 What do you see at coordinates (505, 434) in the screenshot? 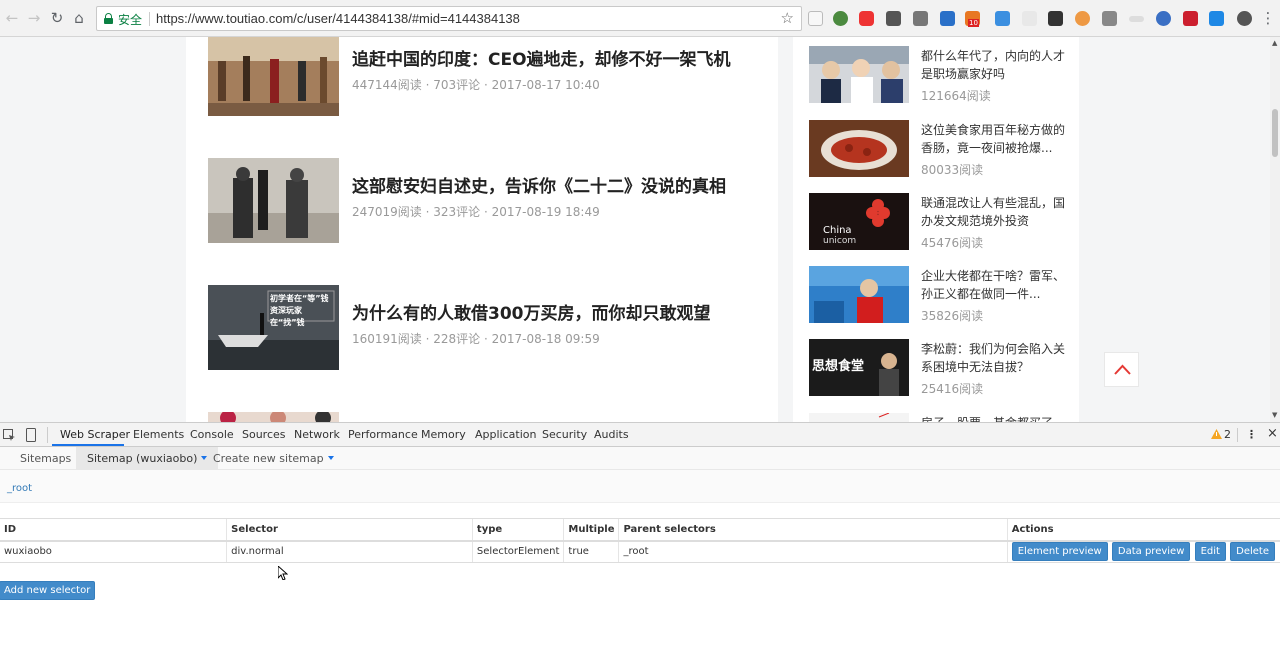
I see `tab-application: Application` at bounding box center [505, 434].